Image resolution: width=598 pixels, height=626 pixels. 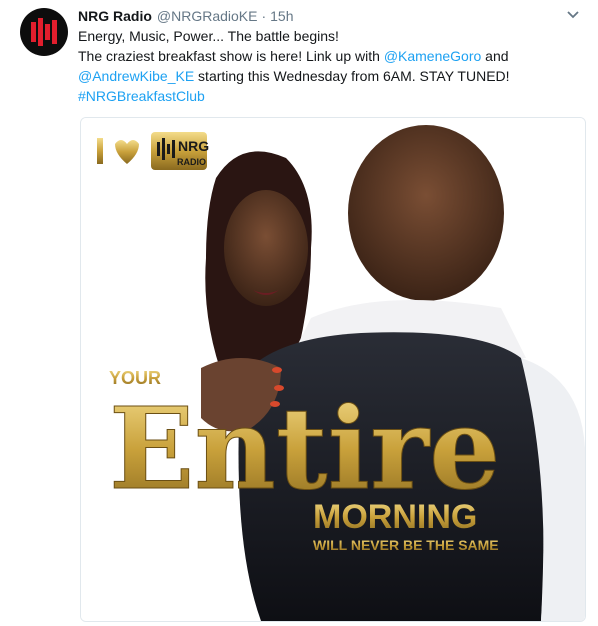 What do you see at coordinates (333, 16) in the screenshot?
I see `tweet-header: NRG Radio @NRGRadioKE · 15h` at bounding box center [333, 16].